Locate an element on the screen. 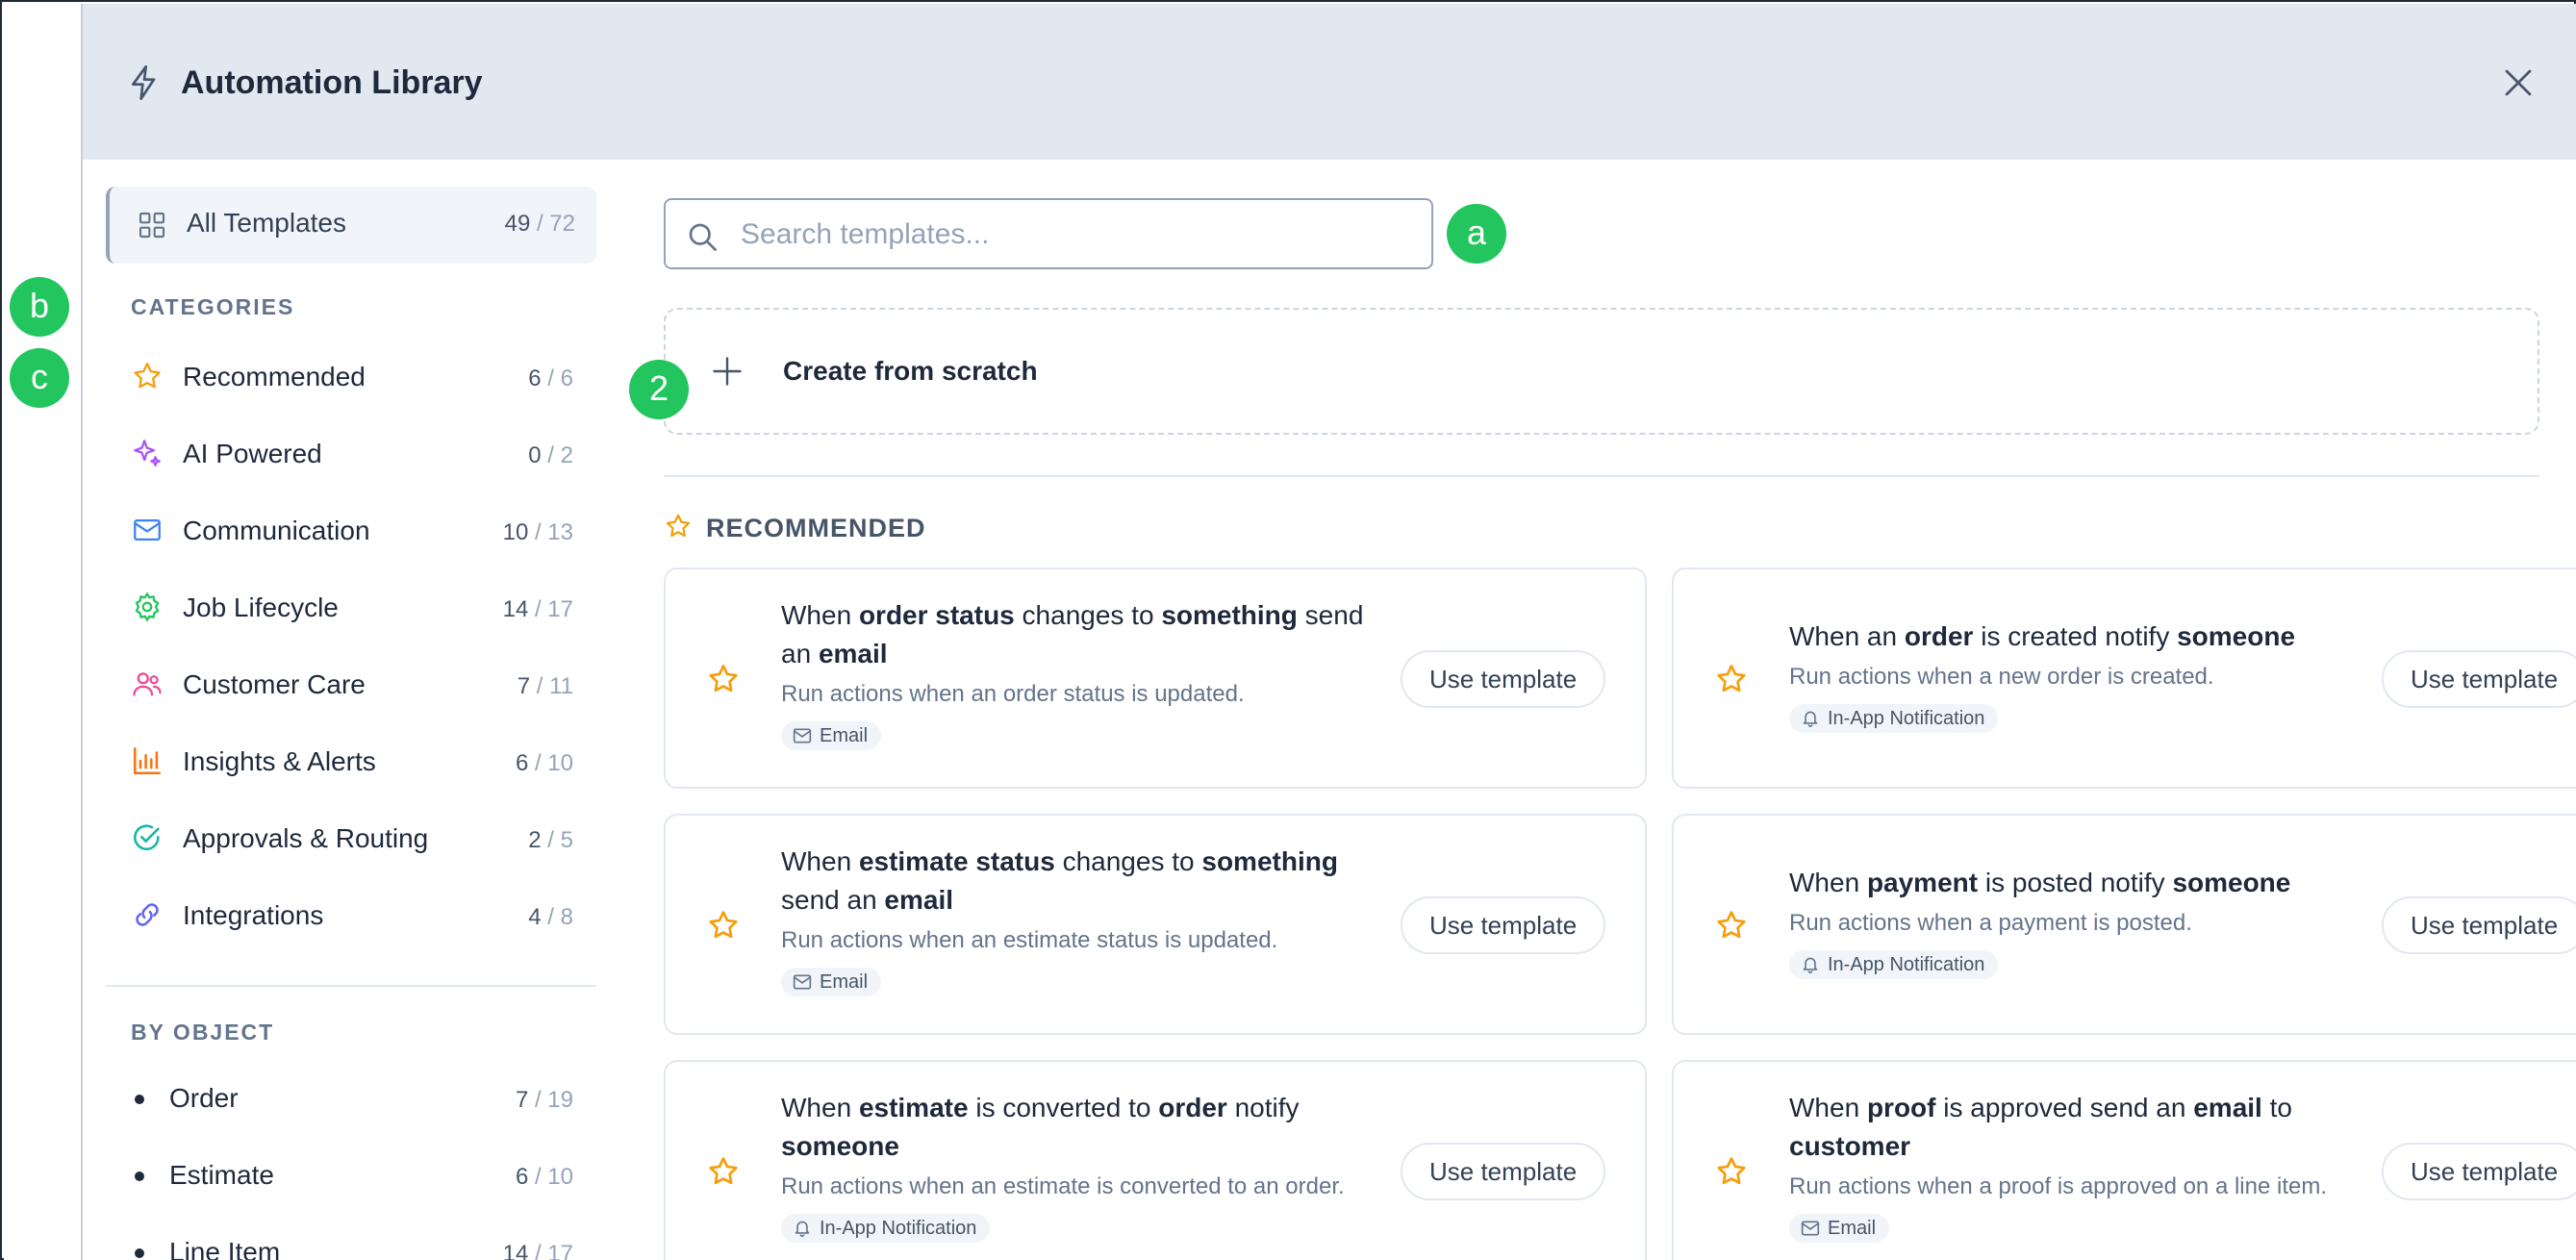 The width and height of the screenshot is (2576, 1260). count-total: / 17 is located at coordinates (550, 1250).